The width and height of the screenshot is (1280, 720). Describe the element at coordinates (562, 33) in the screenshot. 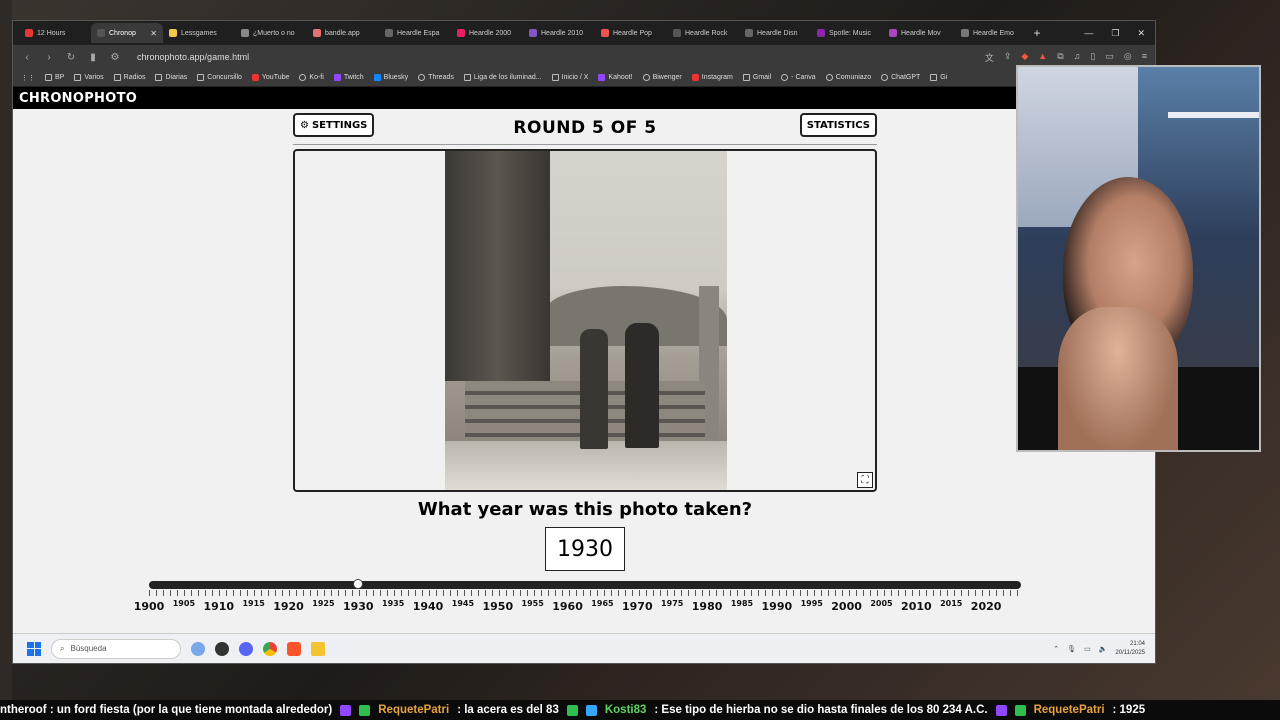

I see `tab-label: Heardle 2010` at that location.